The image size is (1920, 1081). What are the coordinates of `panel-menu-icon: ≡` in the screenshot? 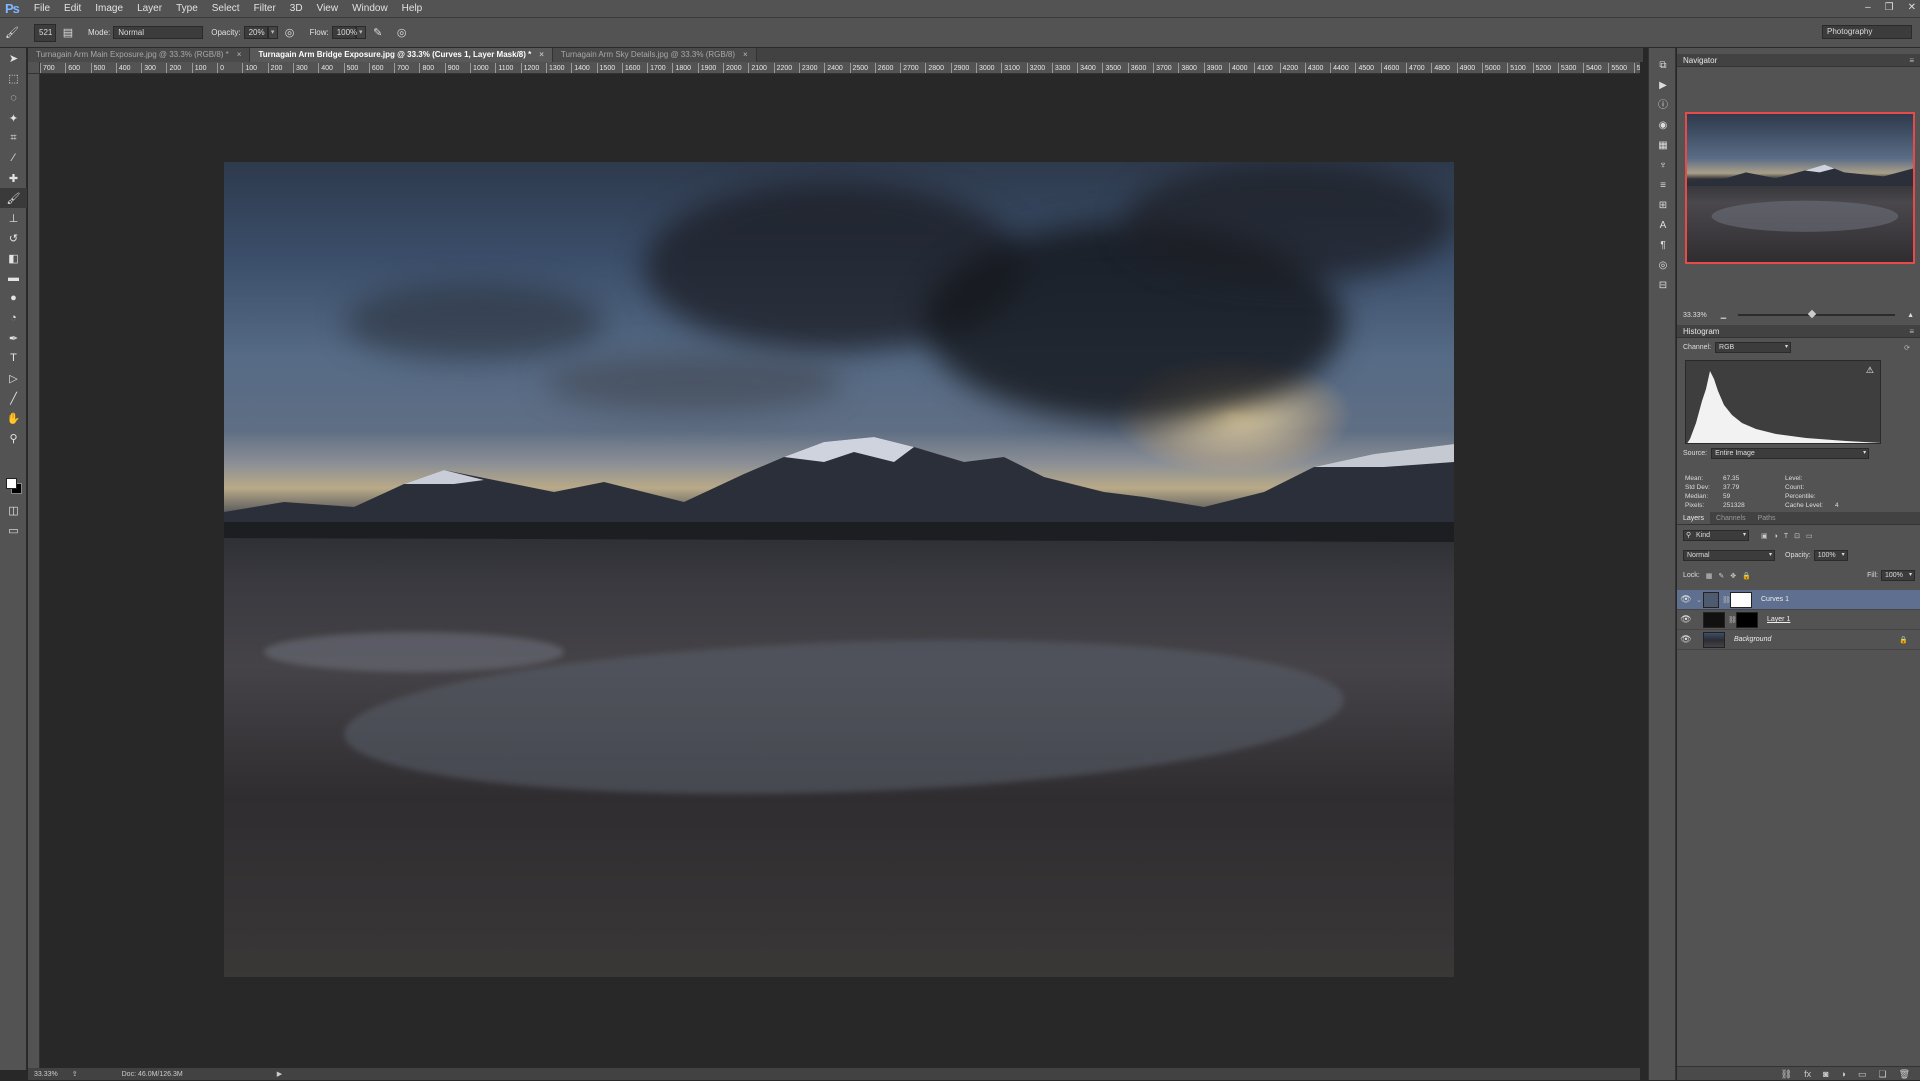 It's located at (1911, 60).